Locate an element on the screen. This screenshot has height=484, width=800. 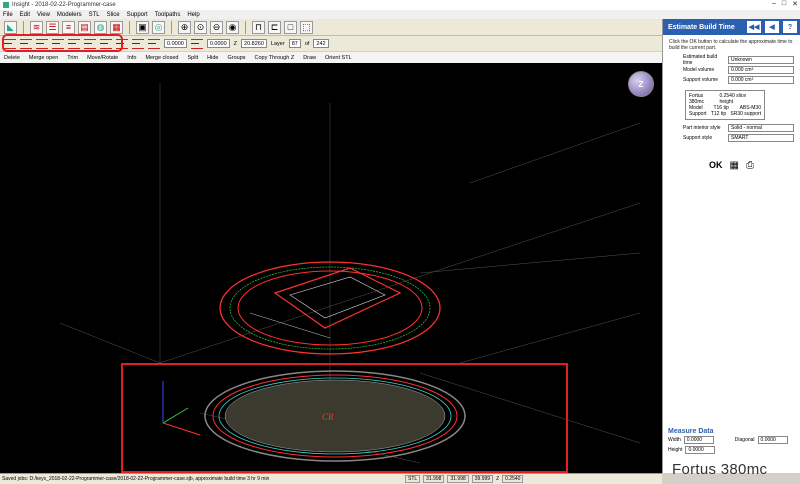
estimated-build-time-value: Unknown is located at coordinates (761, 60).